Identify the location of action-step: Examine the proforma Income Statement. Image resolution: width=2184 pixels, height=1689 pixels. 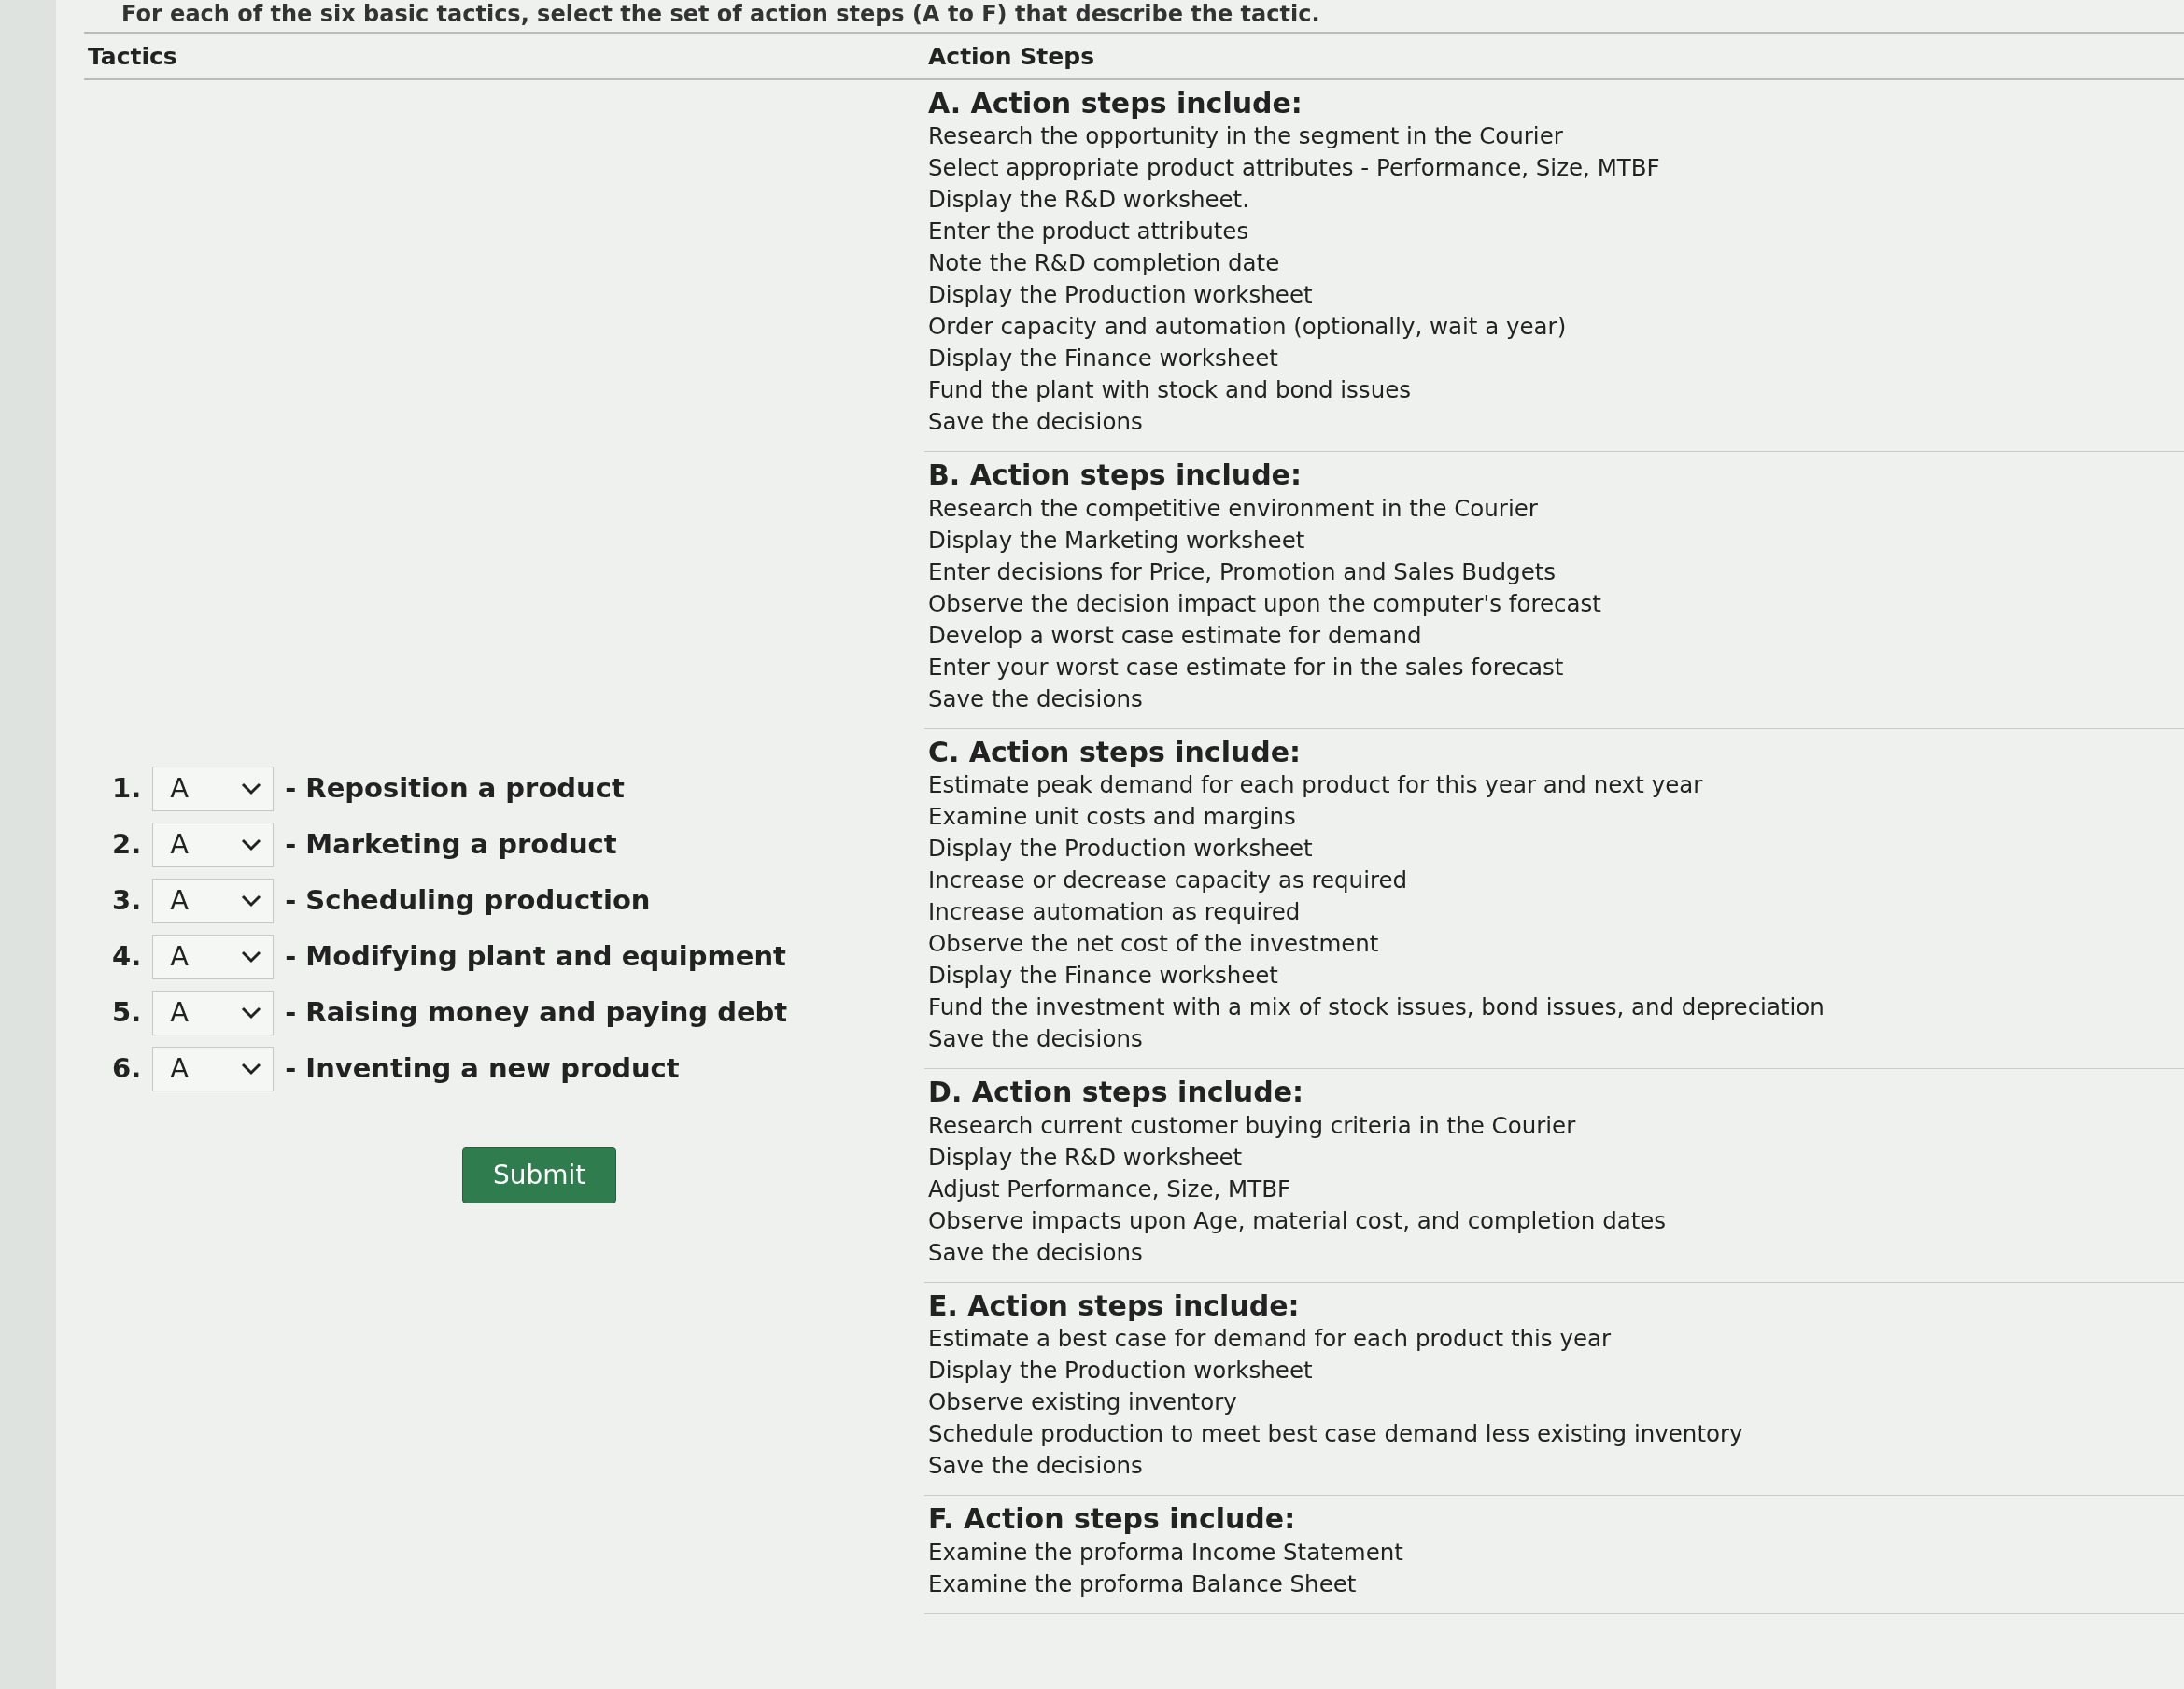
(1554, 1552).